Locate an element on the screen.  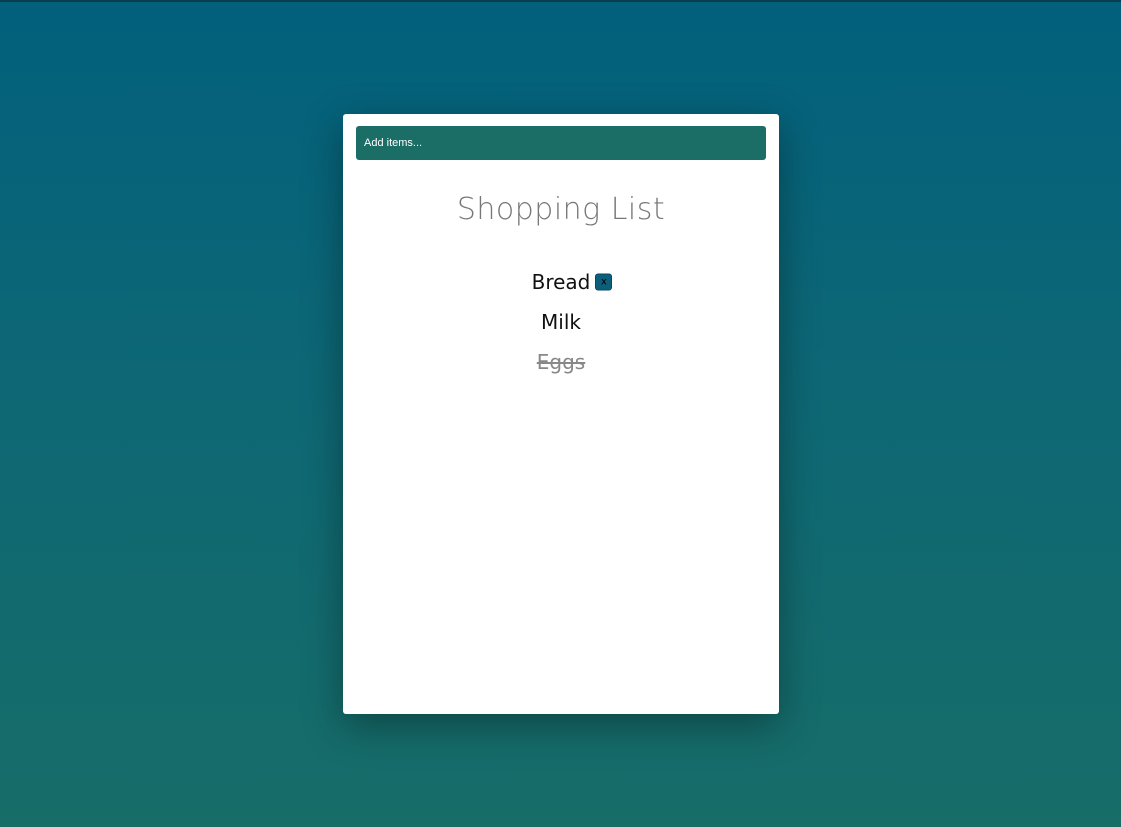
list-item-label: Eggs is located at coordinates (561, 362).